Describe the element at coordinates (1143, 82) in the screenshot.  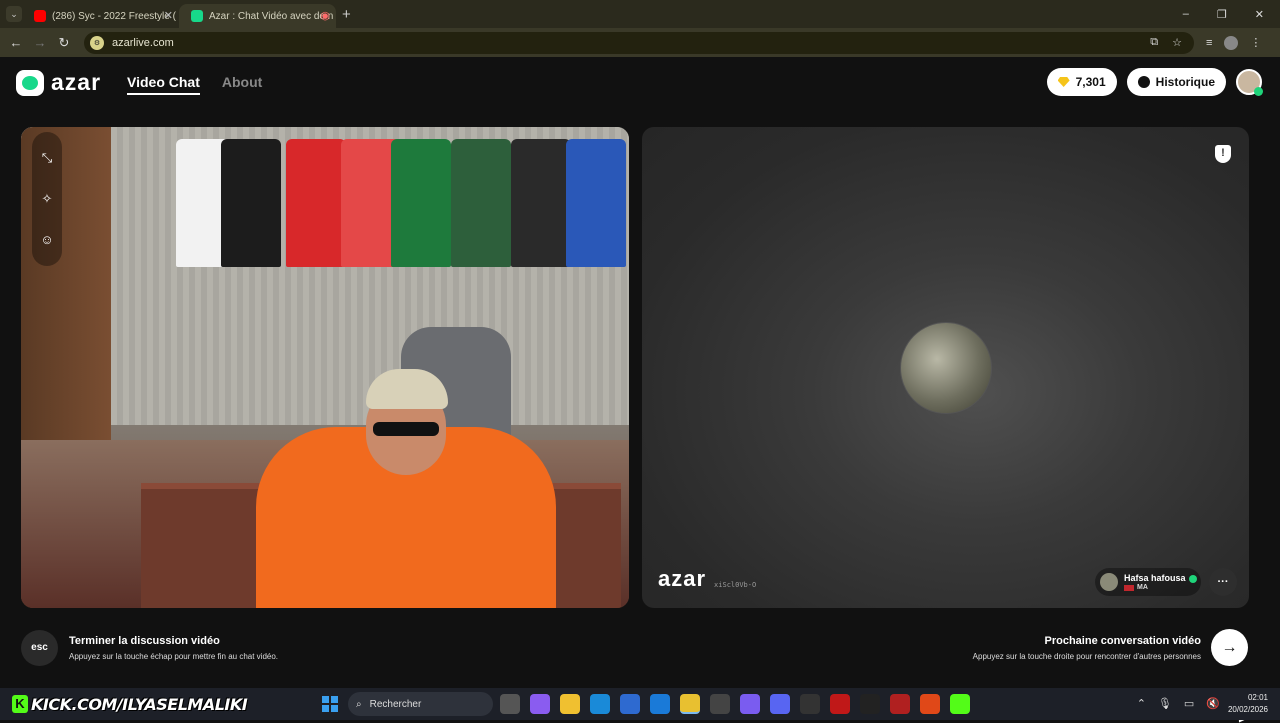
I see `clock-icon` at that location.